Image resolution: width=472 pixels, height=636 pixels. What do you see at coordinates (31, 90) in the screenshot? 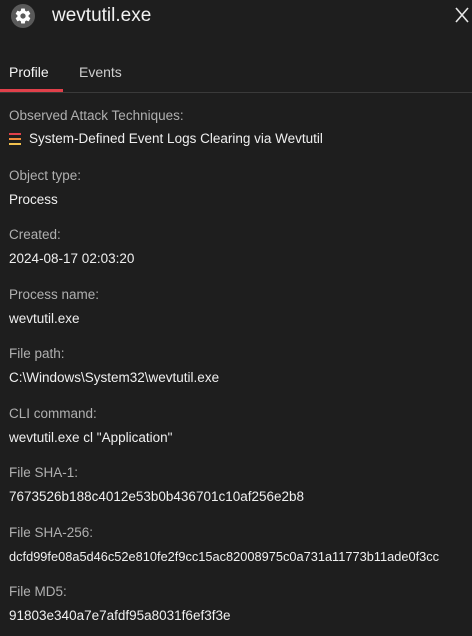
I see `active-tab-indicator` at bounding box center [31, 90].